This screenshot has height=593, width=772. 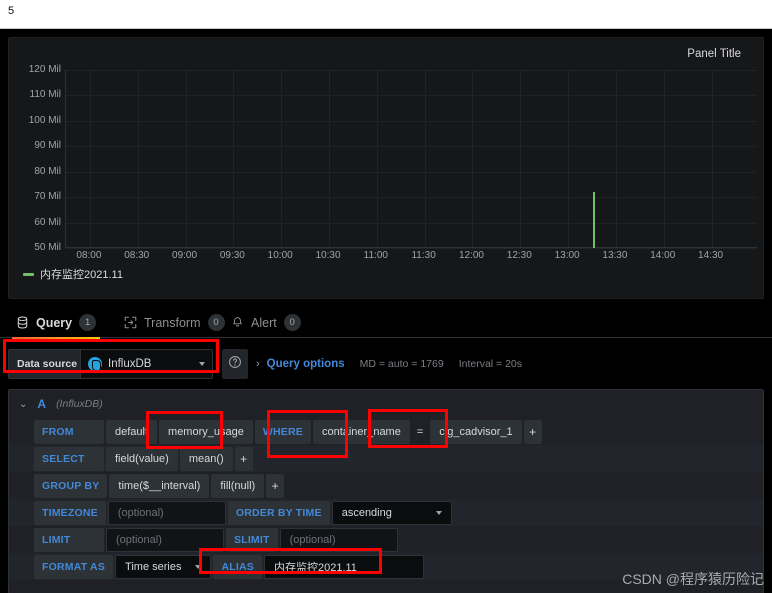 I want to click on slimit-input: (optional), so click(x=338, y=539).